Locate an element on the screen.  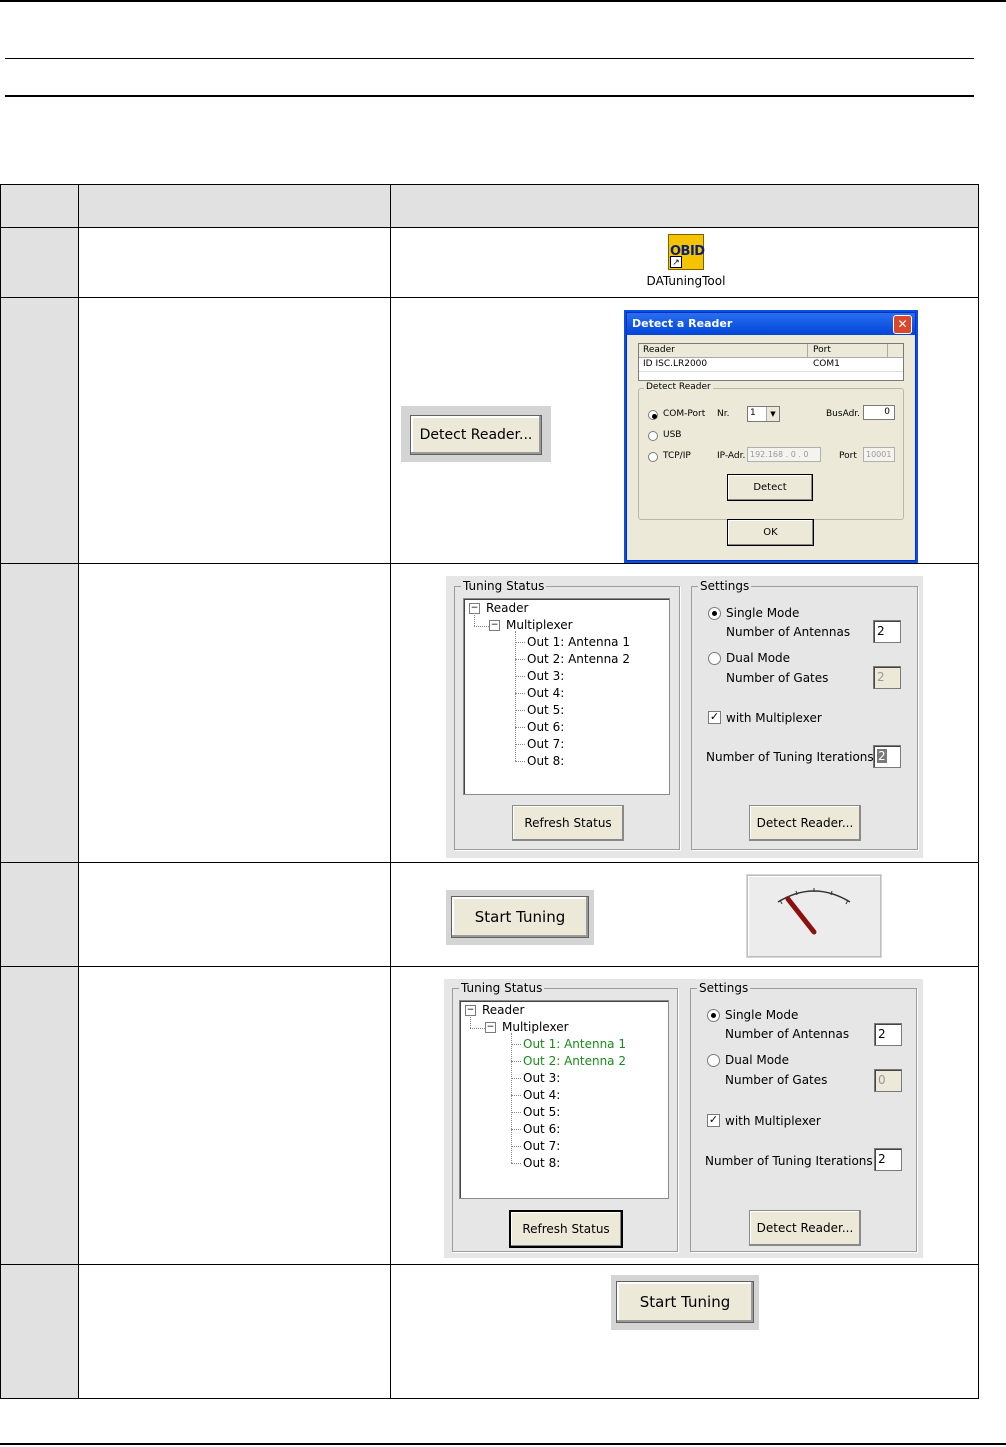
num-gates-input: 0 is located at coordinates (888, 1080).